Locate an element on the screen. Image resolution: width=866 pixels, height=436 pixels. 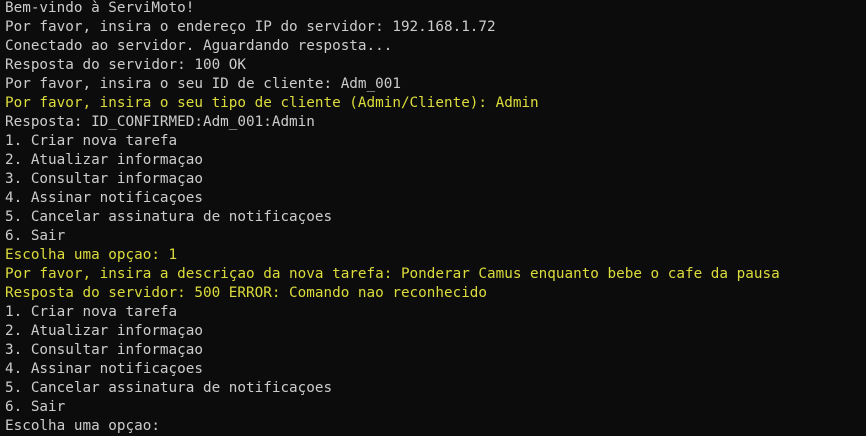
console-line-choice: Escolha uma opçao: 1 is located at coordinates (91, 255).